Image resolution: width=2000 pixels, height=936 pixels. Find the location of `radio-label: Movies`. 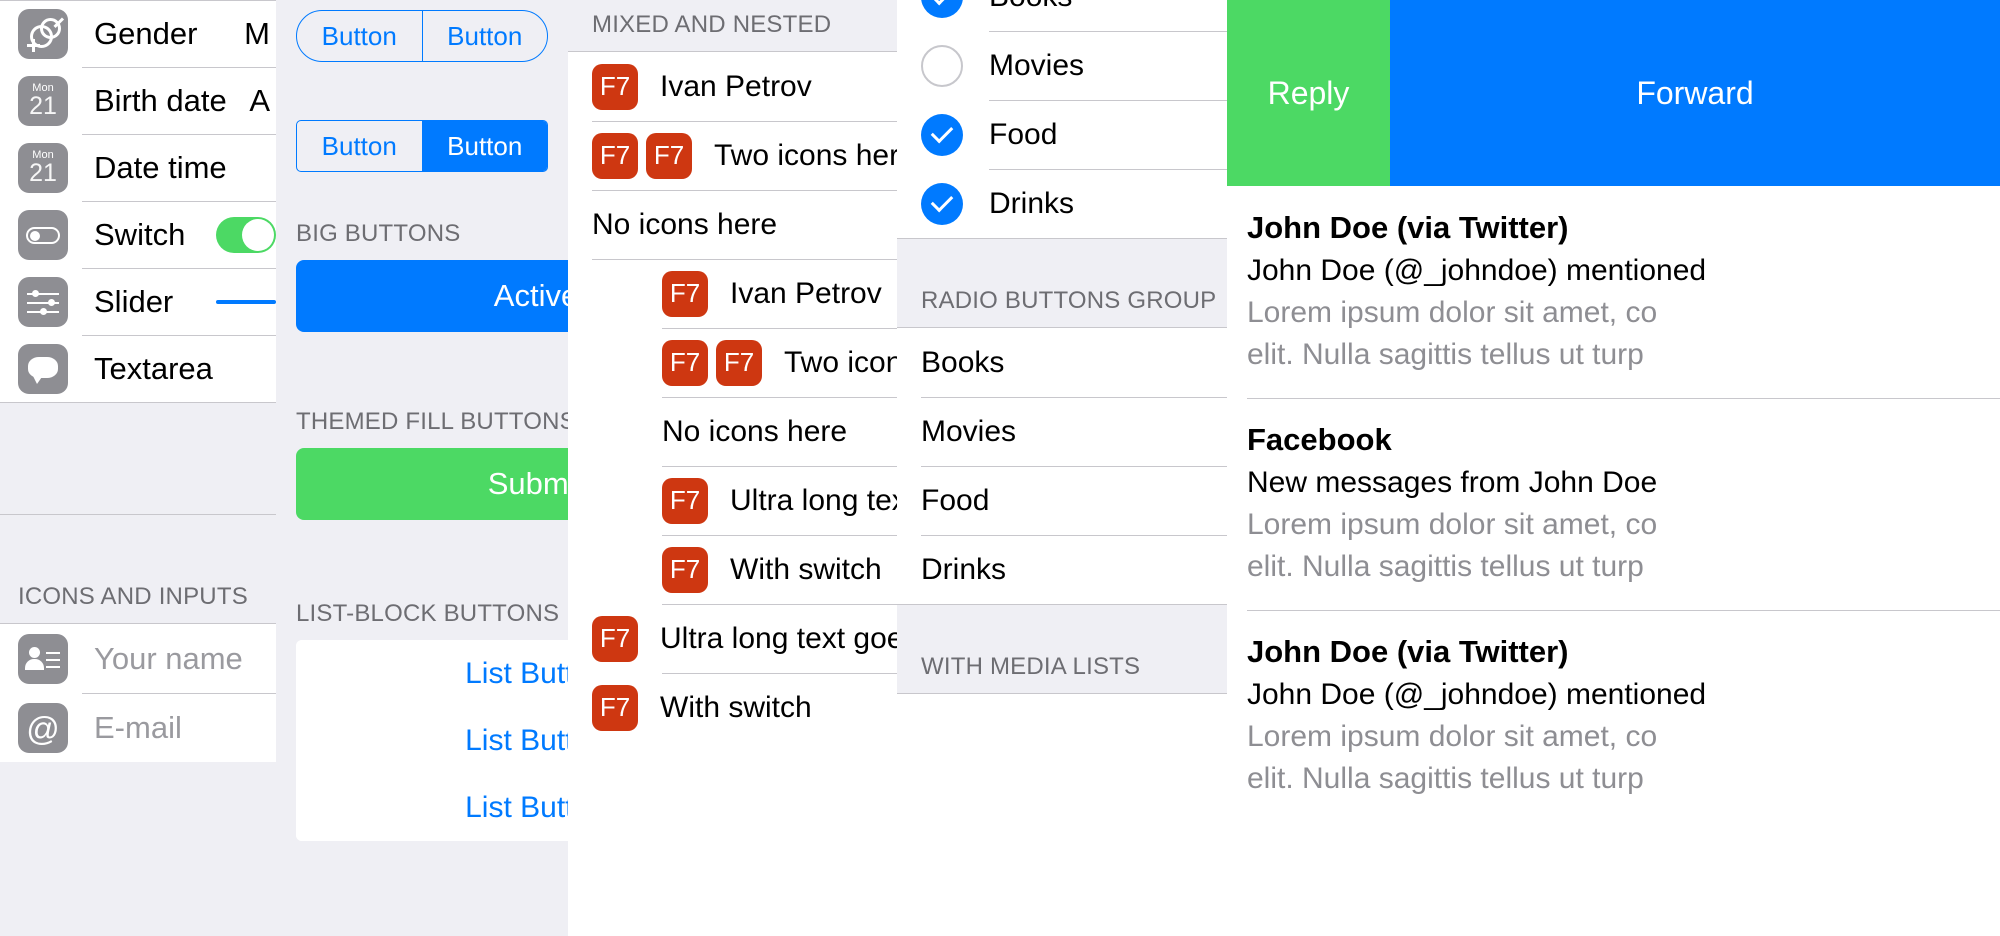

radio-label: Movies is located at coordinates (969, 431).